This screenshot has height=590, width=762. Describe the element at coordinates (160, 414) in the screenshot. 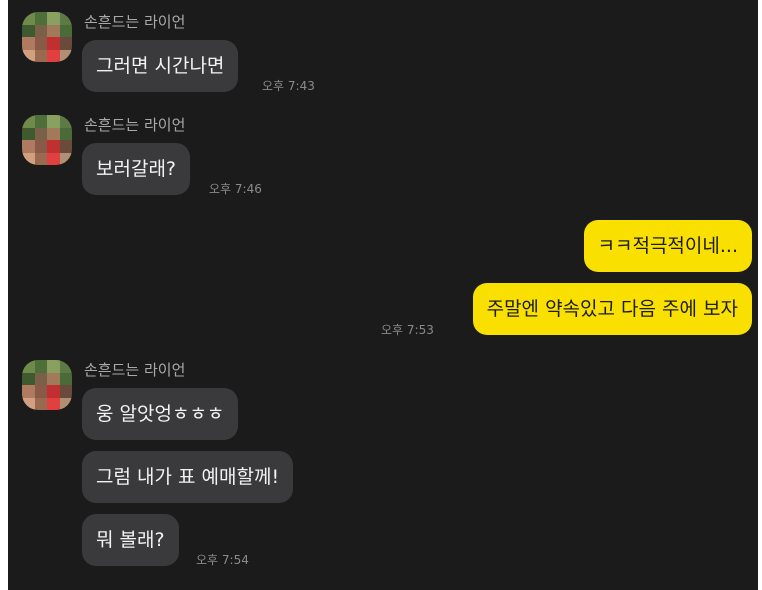

I see `message-bubble: 웅 알앗엉ㅎㅎㅎ` at that location.